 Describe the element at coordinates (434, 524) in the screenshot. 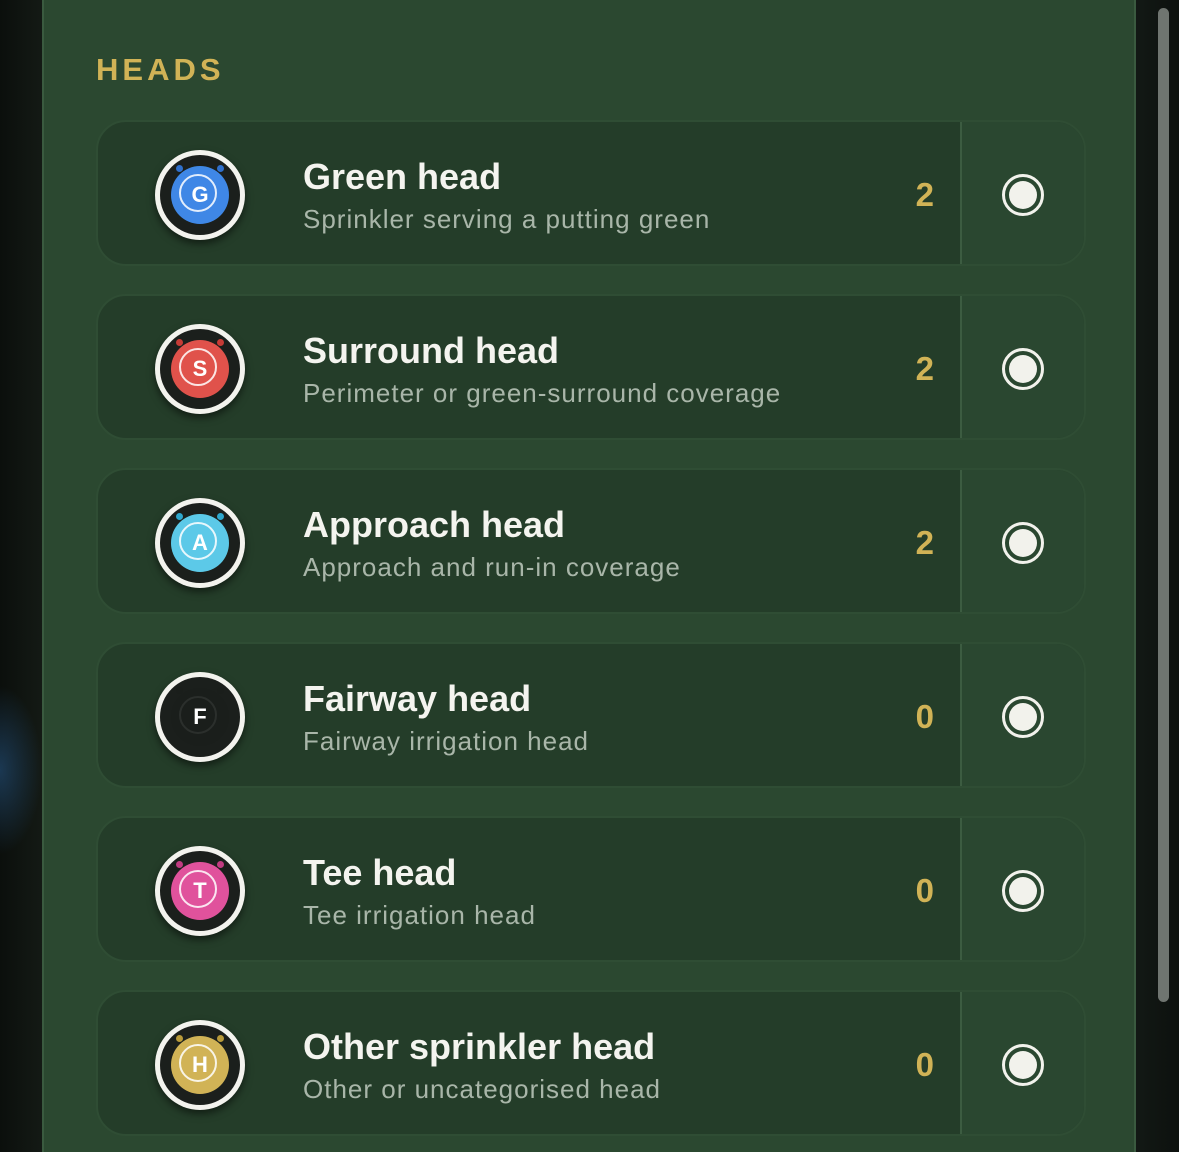

I see `head-title: Approach head` at that location.